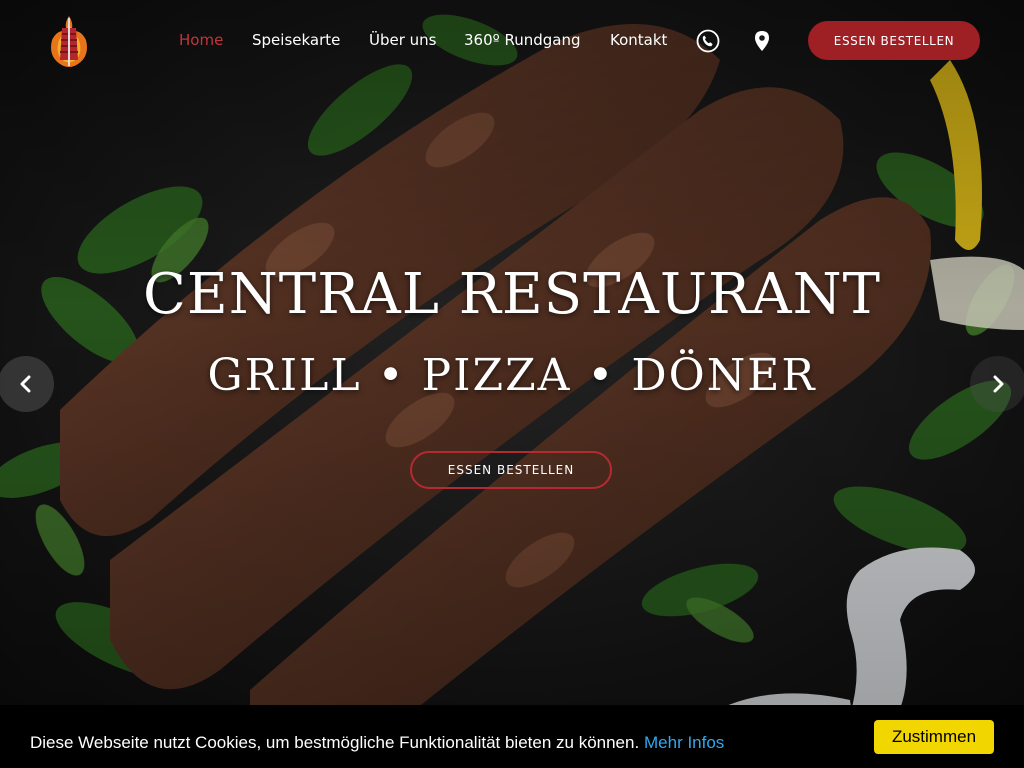  I want to click on order-food-button: Essen bestellen, so click(894, 40).